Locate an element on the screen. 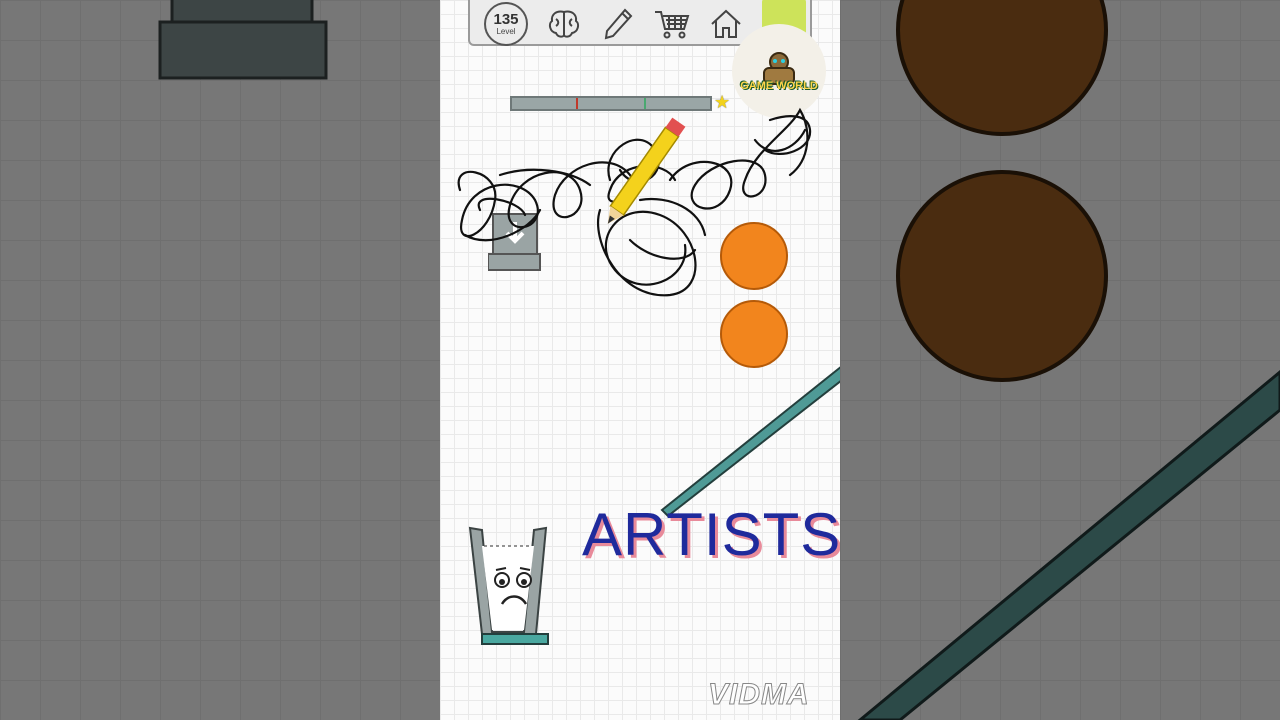  water-glass is located at coordinates (508, 585).